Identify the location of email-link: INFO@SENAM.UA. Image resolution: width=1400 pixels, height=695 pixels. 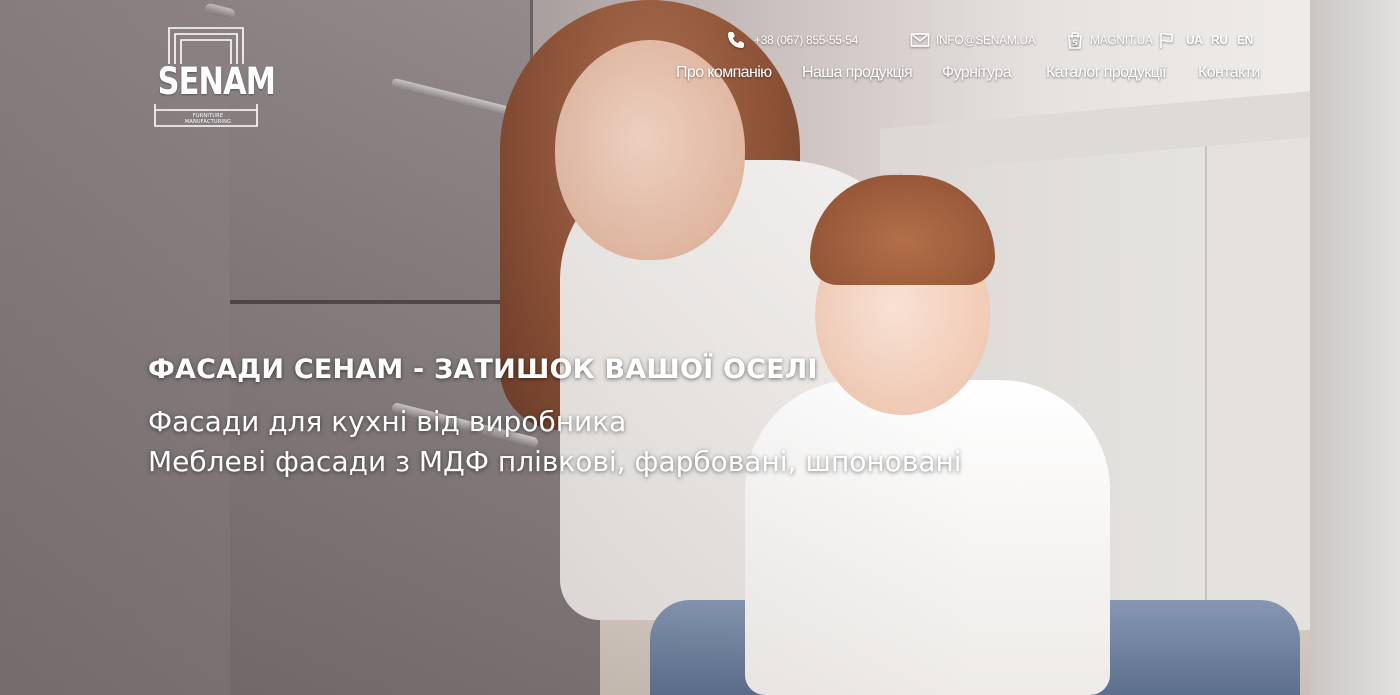
(973, 40).